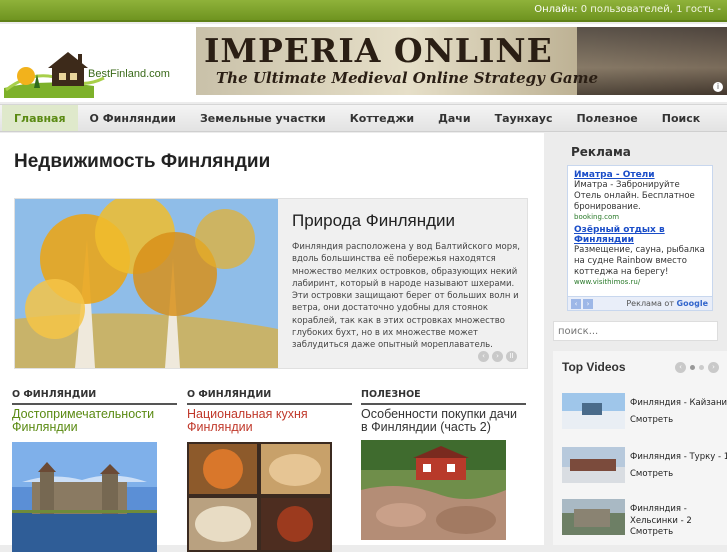 This screenshot has height=552, width=727. I want to click on ads-footer: ‹ › Реклама от Google, so click(640, 303).